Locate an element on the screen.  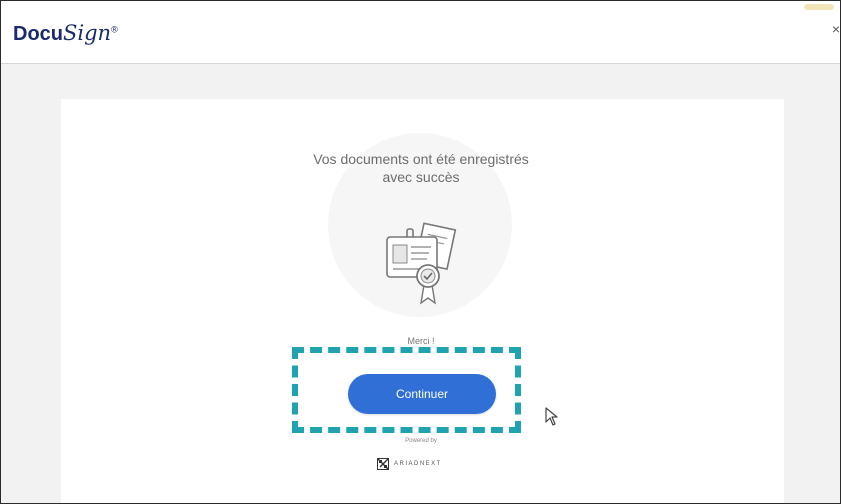
logo-text-docu: Docu is located at coordinates (38, 34).